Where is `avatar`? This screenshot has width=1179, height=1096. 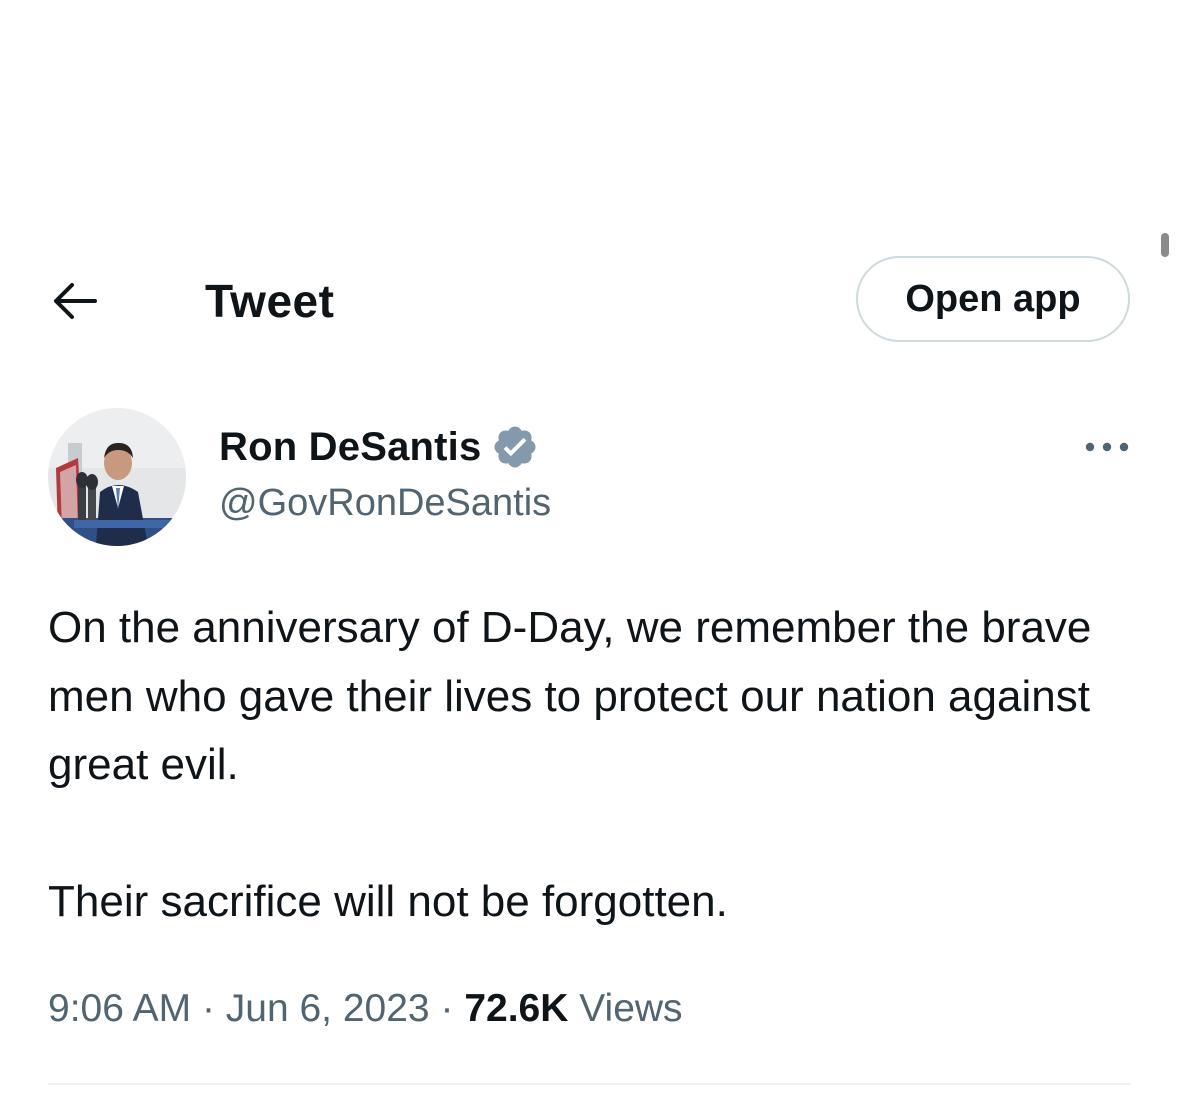
avatar is located at coordinates (117, 477).